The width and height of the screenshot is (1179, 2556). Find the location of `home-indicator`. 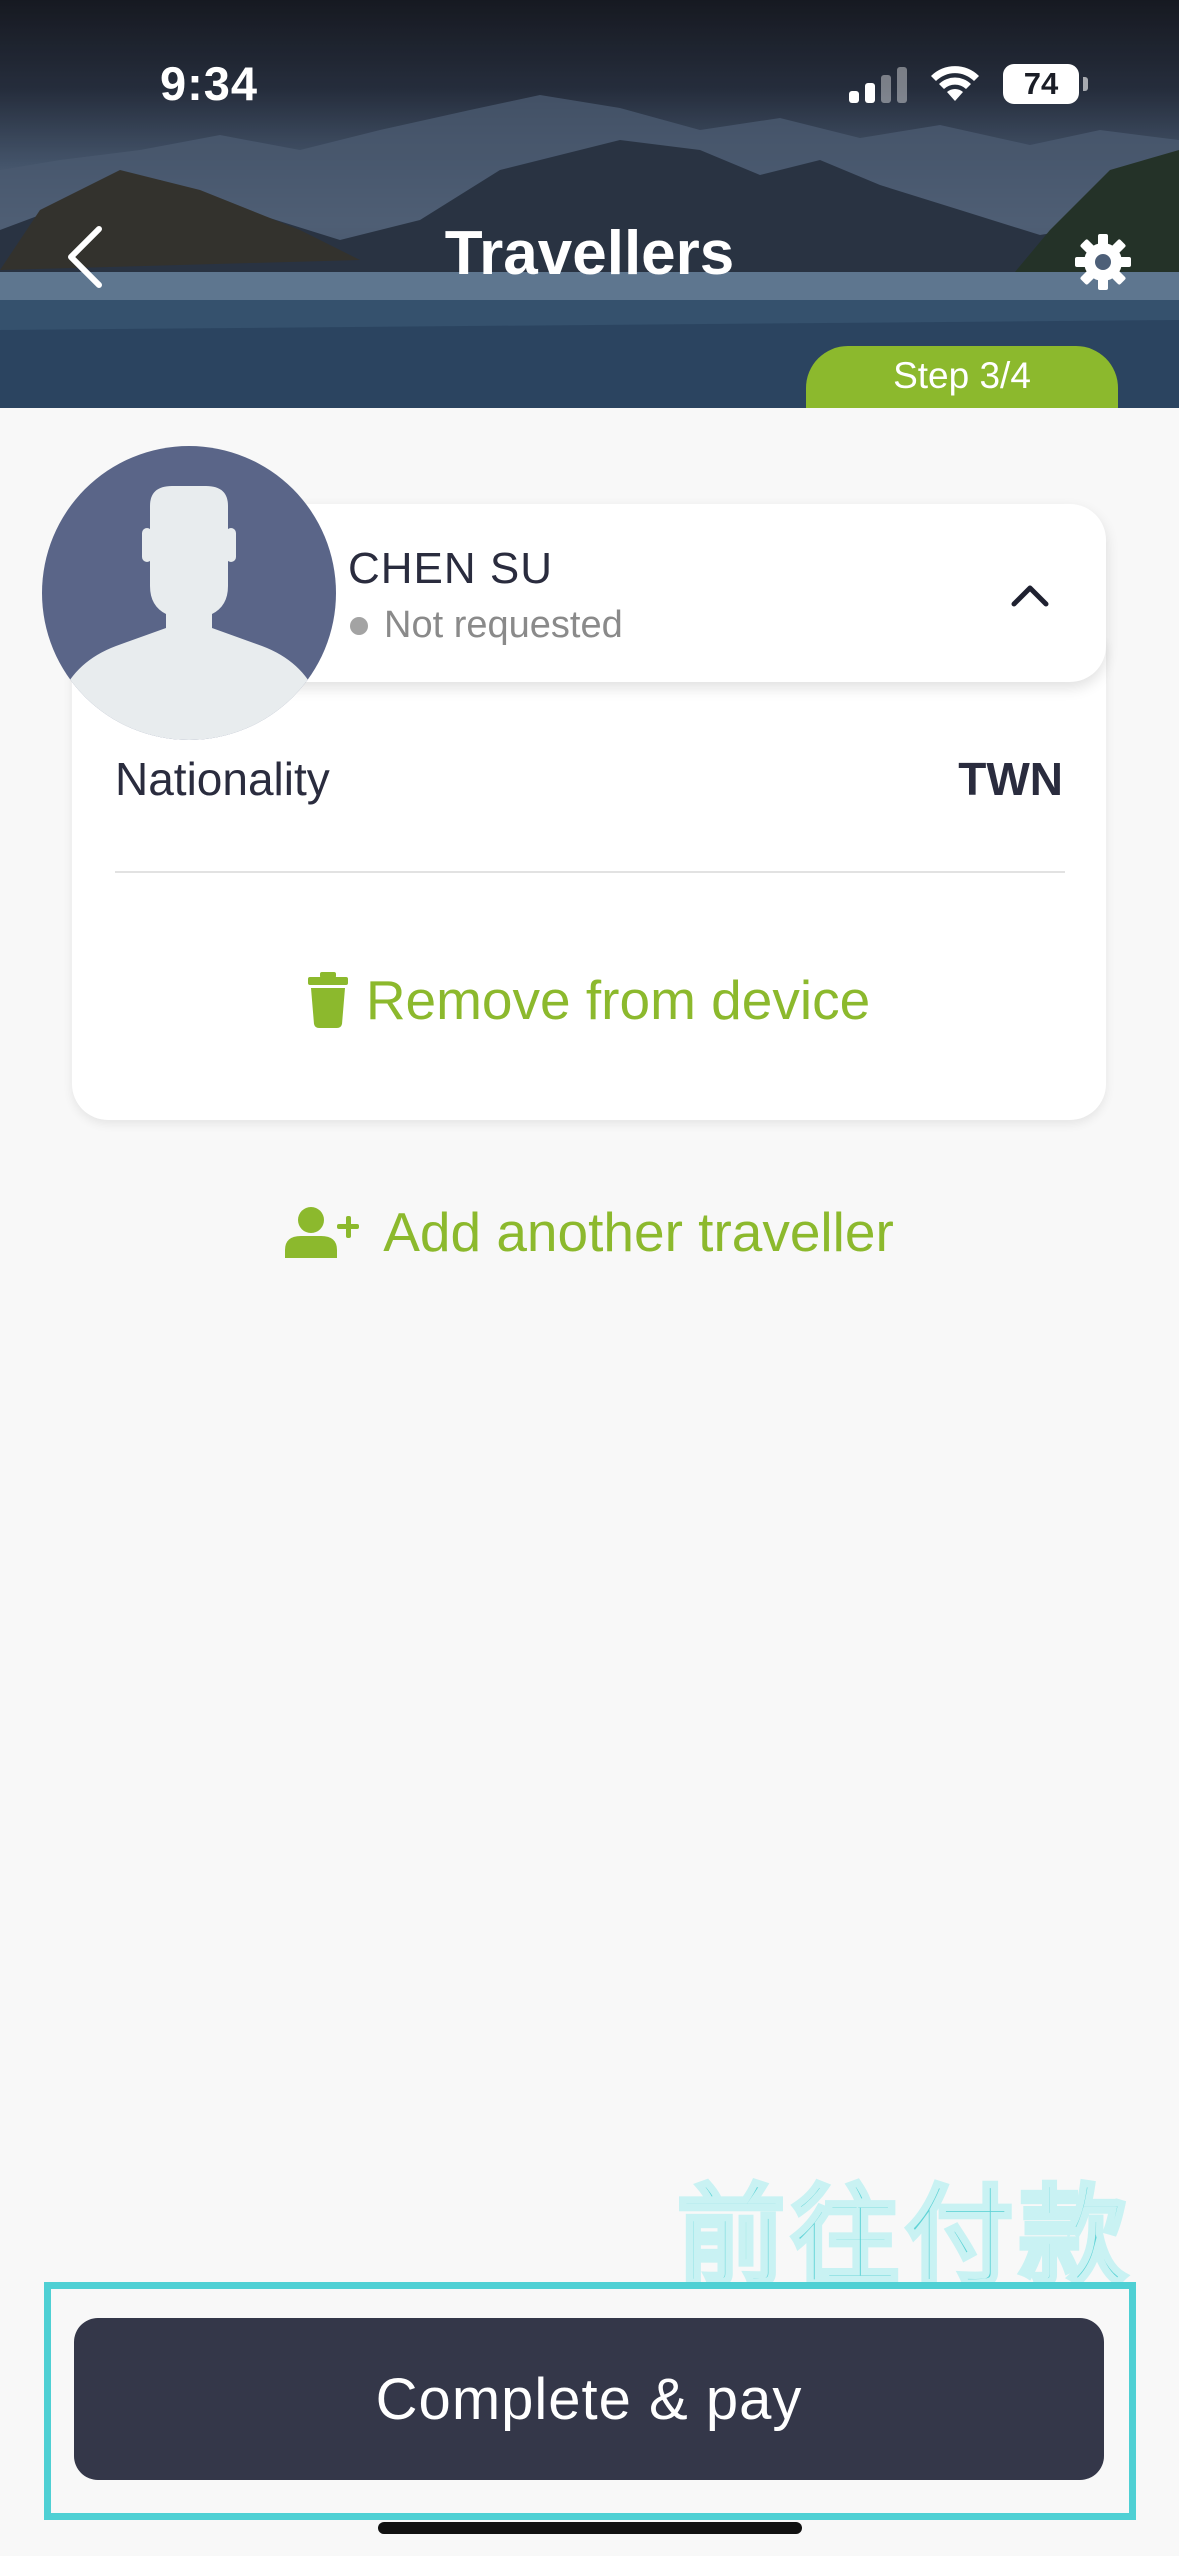

home-indicator is located at coordinates (590, 2528).